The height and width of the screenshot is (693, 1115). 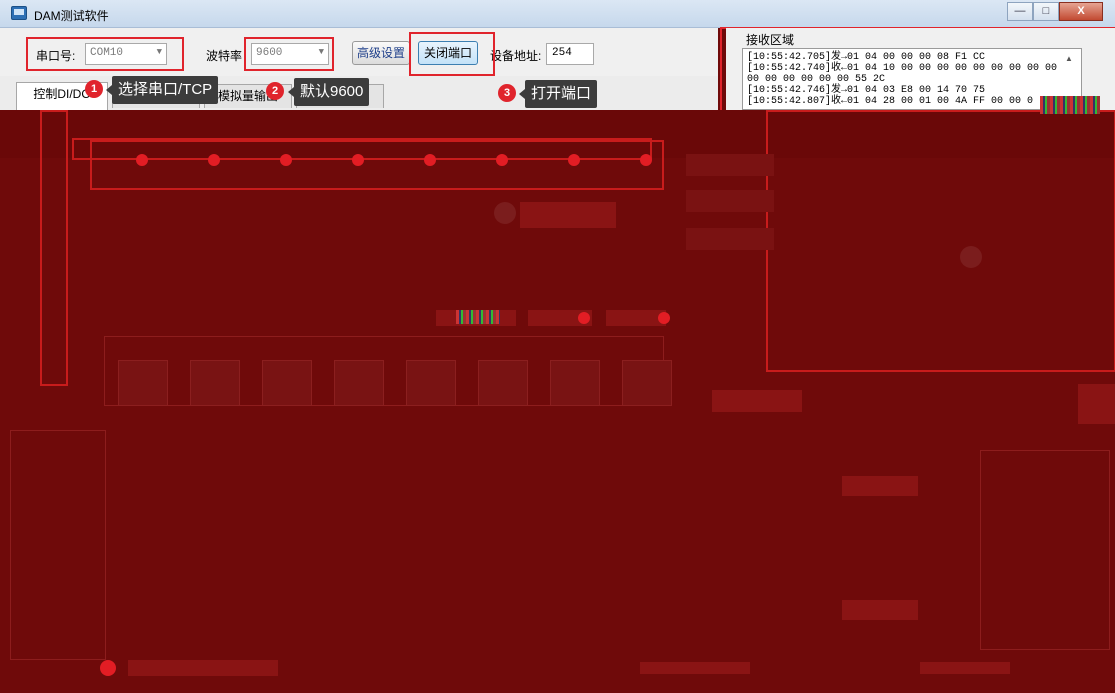 I want to click on close-icon: X, so click(x=1081, y=11).